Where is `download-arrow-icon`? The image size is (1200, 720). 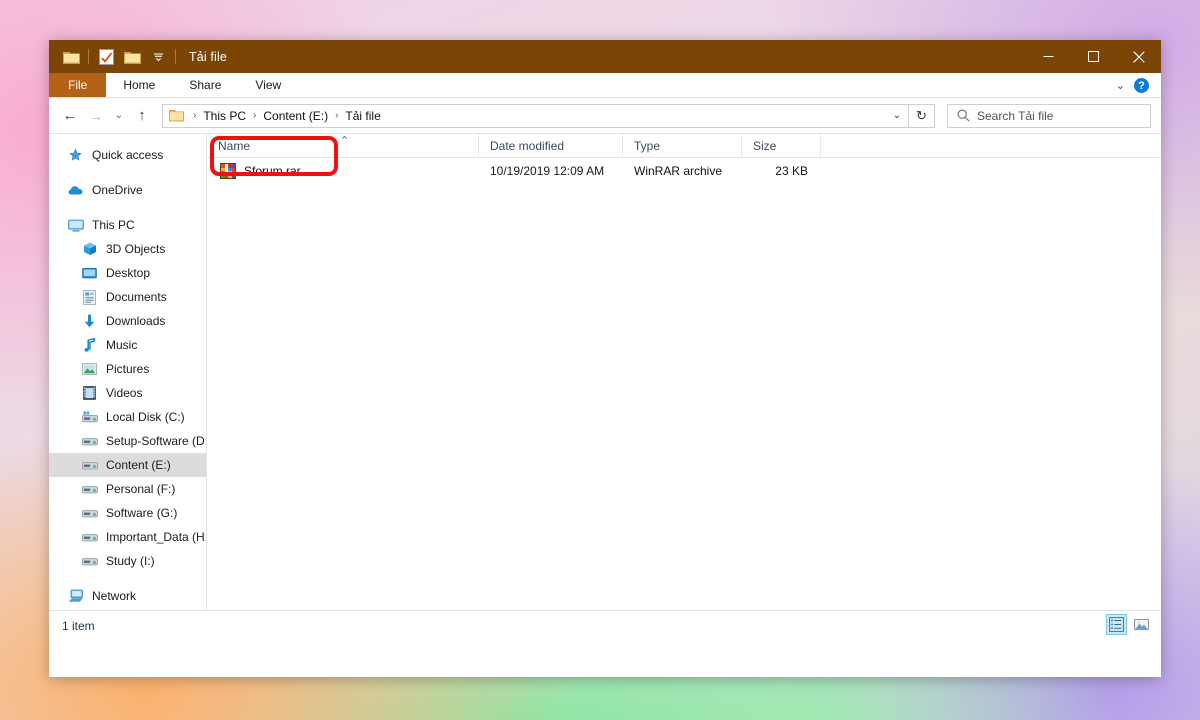 download-arrow-icon is located at coordinates (89, 321).